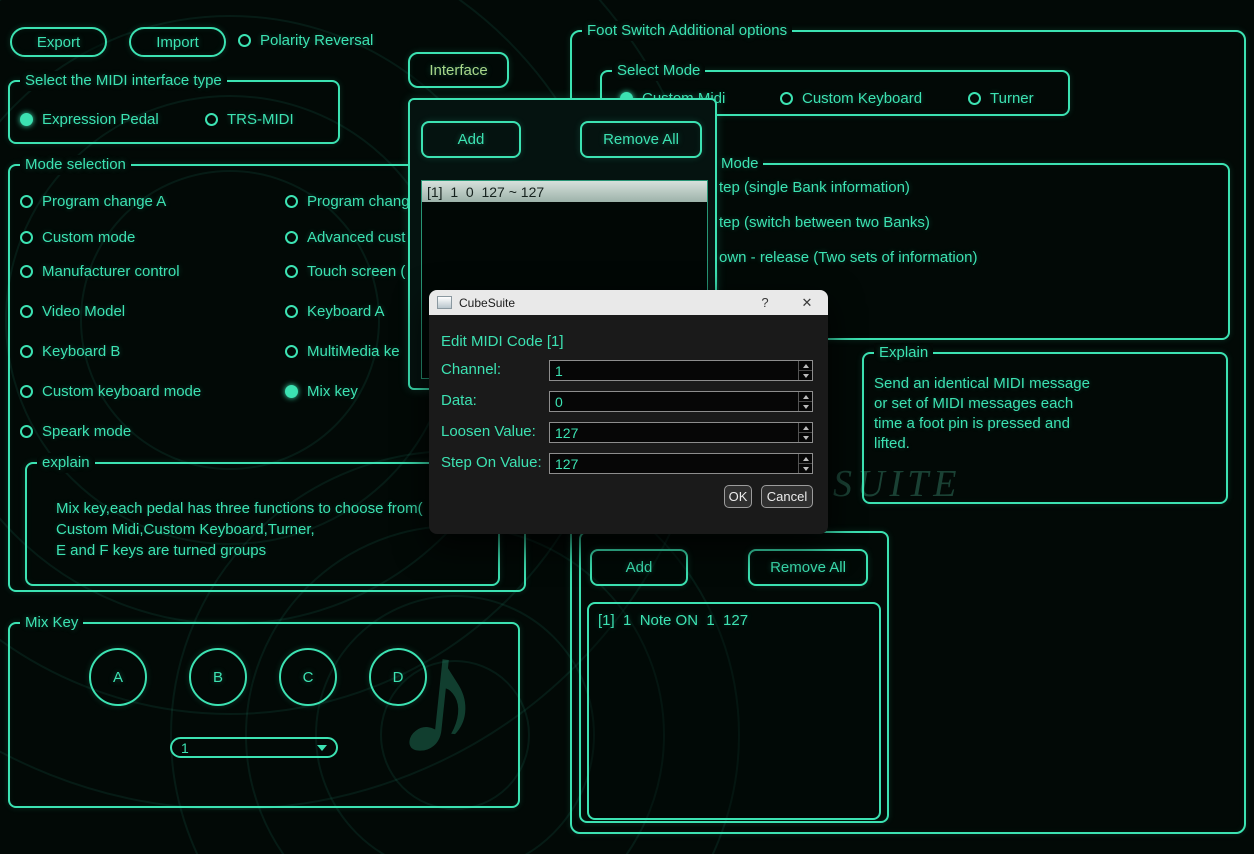  I want to click on radio-keyboard-b: Keyboard B, so click(70, 351).